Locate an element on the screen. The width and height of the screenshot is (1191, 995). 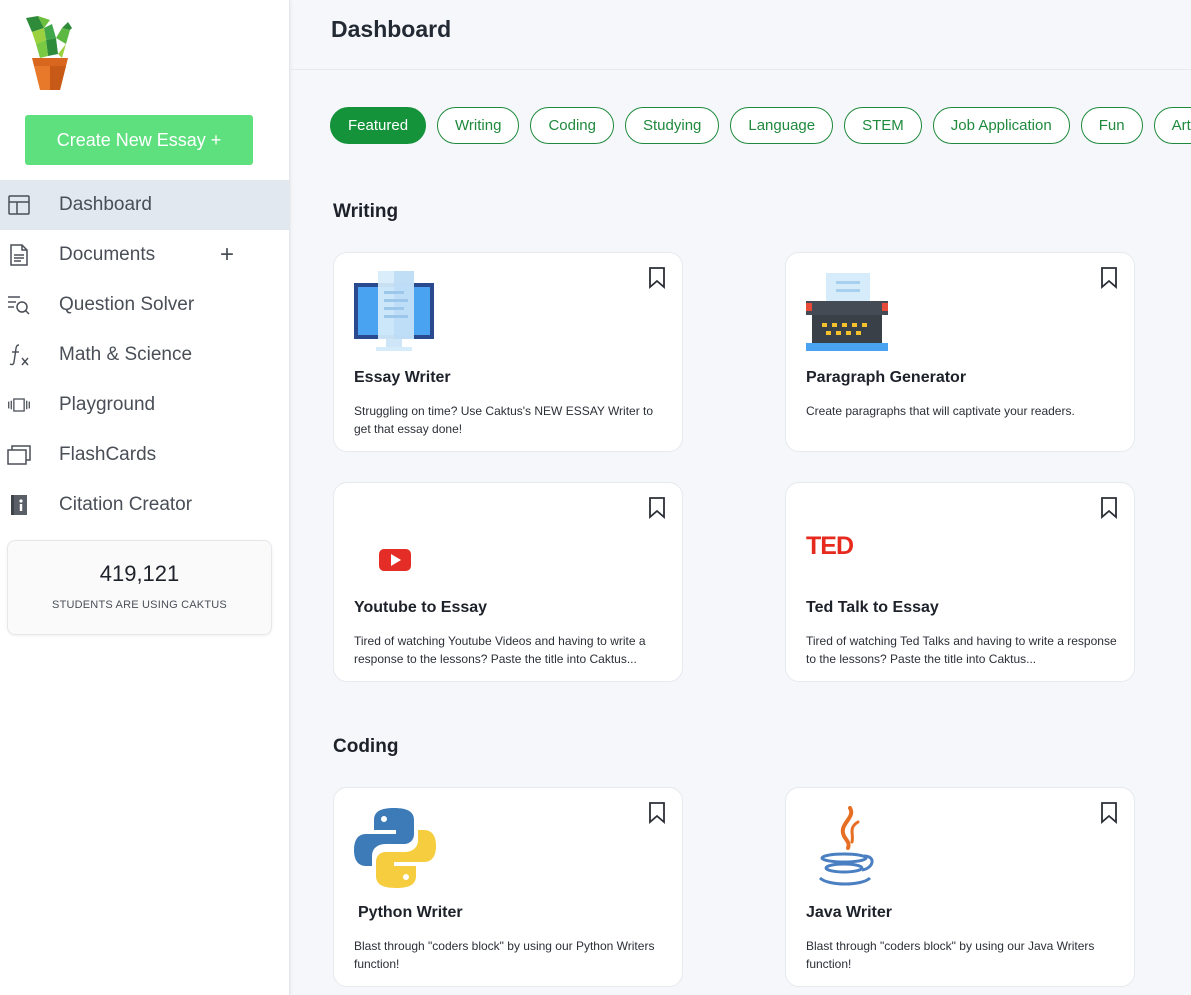
card-title: Essay Writer is located at coordinates (402, 377).